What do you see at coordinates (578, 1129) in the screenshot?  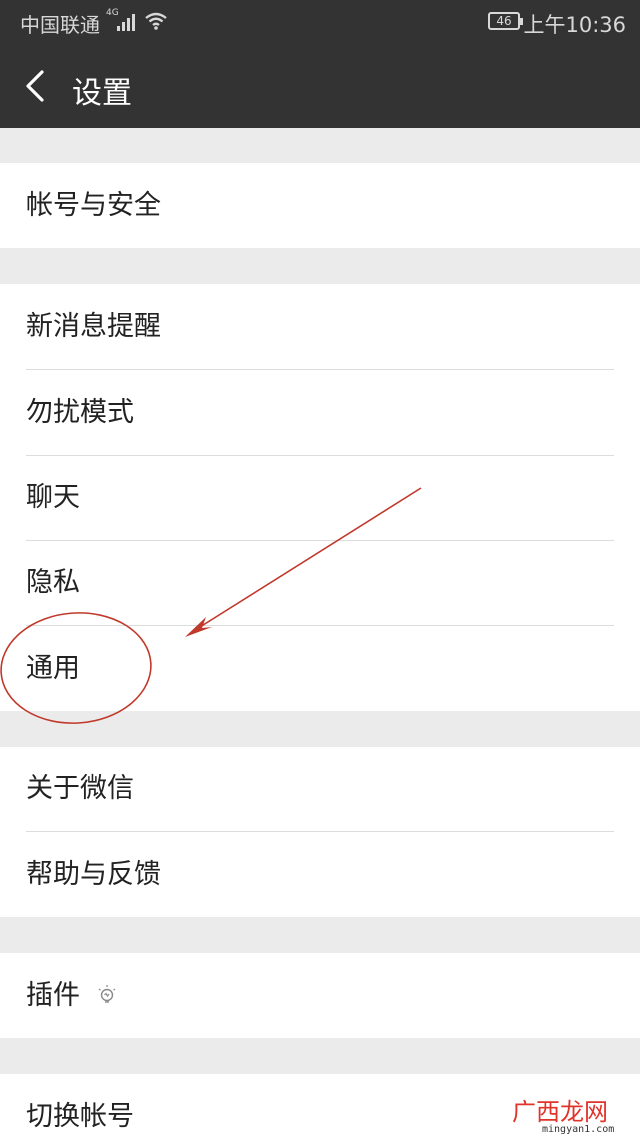 I see `watermark-url: mingyan1.com` at bounding box center [578, 1129].